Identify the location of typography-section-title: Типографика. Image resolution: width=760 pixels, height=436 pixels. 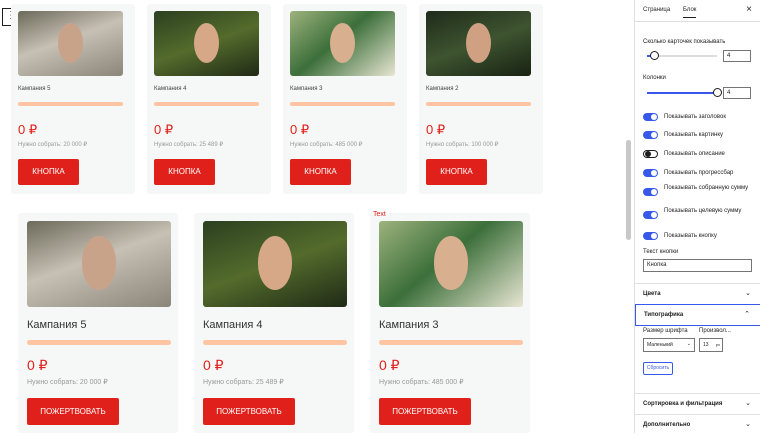
(664, 315).